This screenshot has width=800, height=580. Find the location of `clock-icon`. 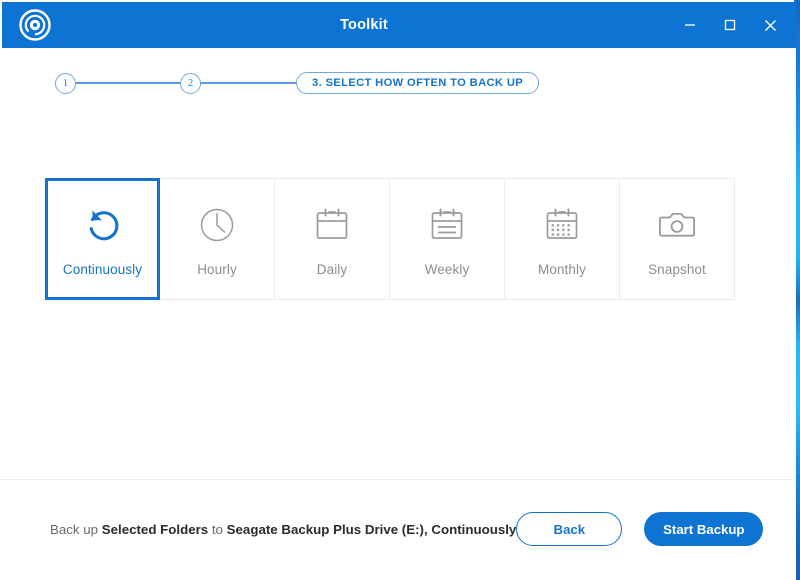

clock-icon is located at coordinates (217, 225).